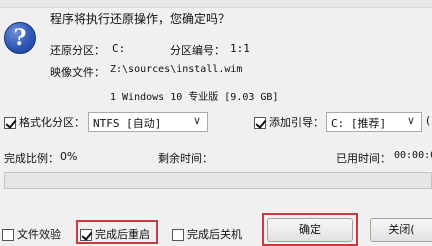  I want to click on add-boot-checkbox: 添加引导：, so click(289, 122).